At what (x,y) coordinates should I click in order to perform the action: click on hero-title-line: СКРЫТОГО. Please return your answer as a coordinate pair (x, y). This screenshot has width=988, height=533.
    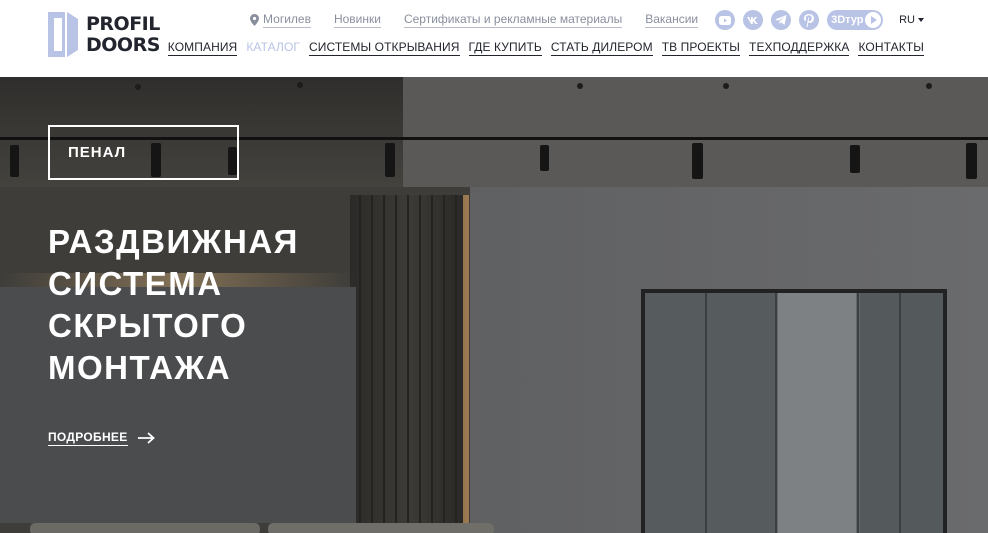
    Looking at the image, I should click on (148, 325).